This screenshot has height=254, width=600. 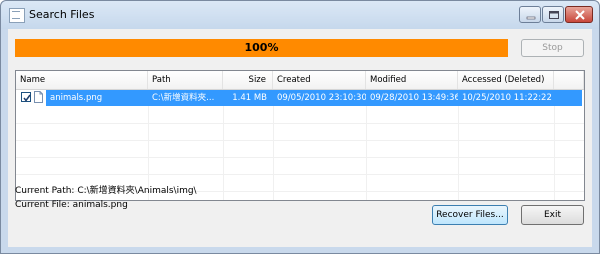 I want to click on column-header-modified: Modified, so click(x=412, y=80).